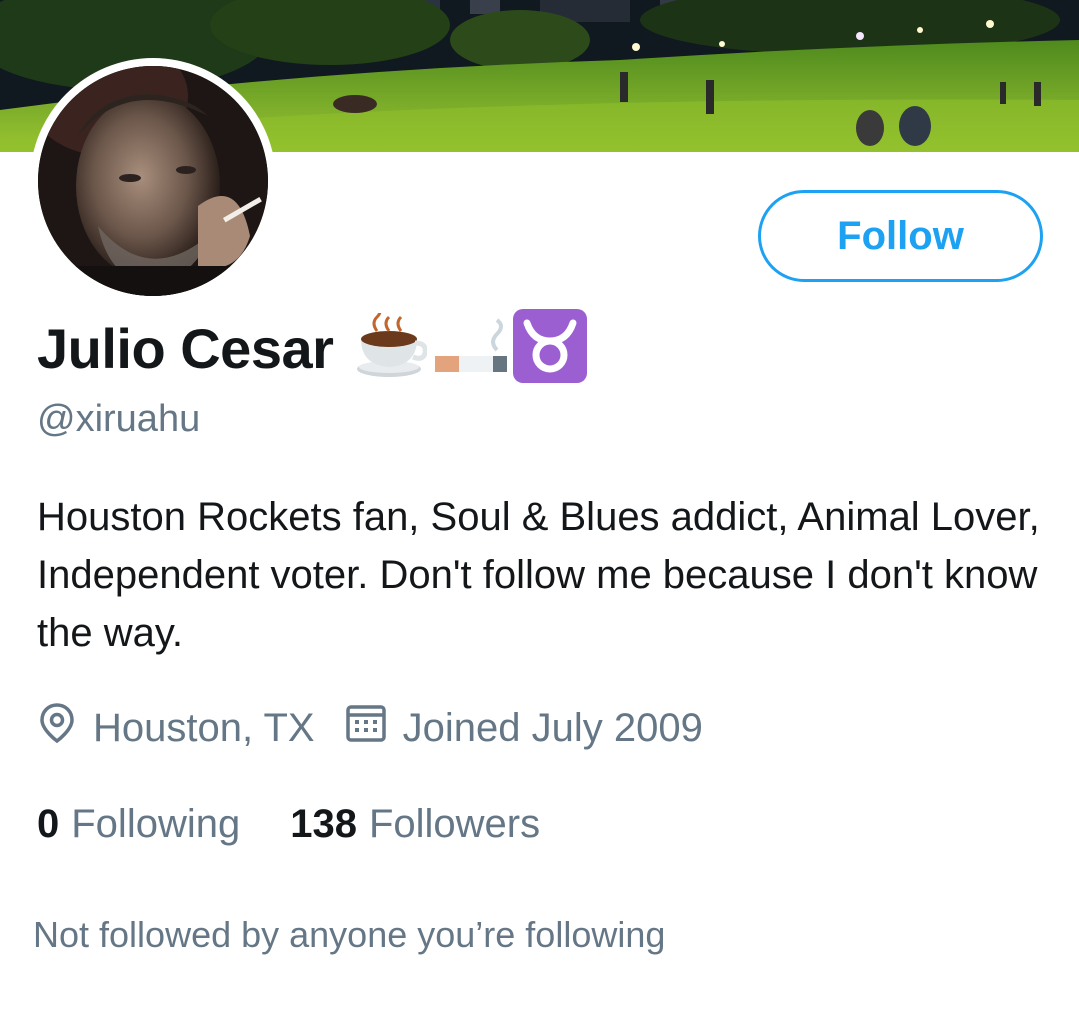  Describe the element at coordinates (48, 823) in the screenshot. I see `following-count: 0` at that location.